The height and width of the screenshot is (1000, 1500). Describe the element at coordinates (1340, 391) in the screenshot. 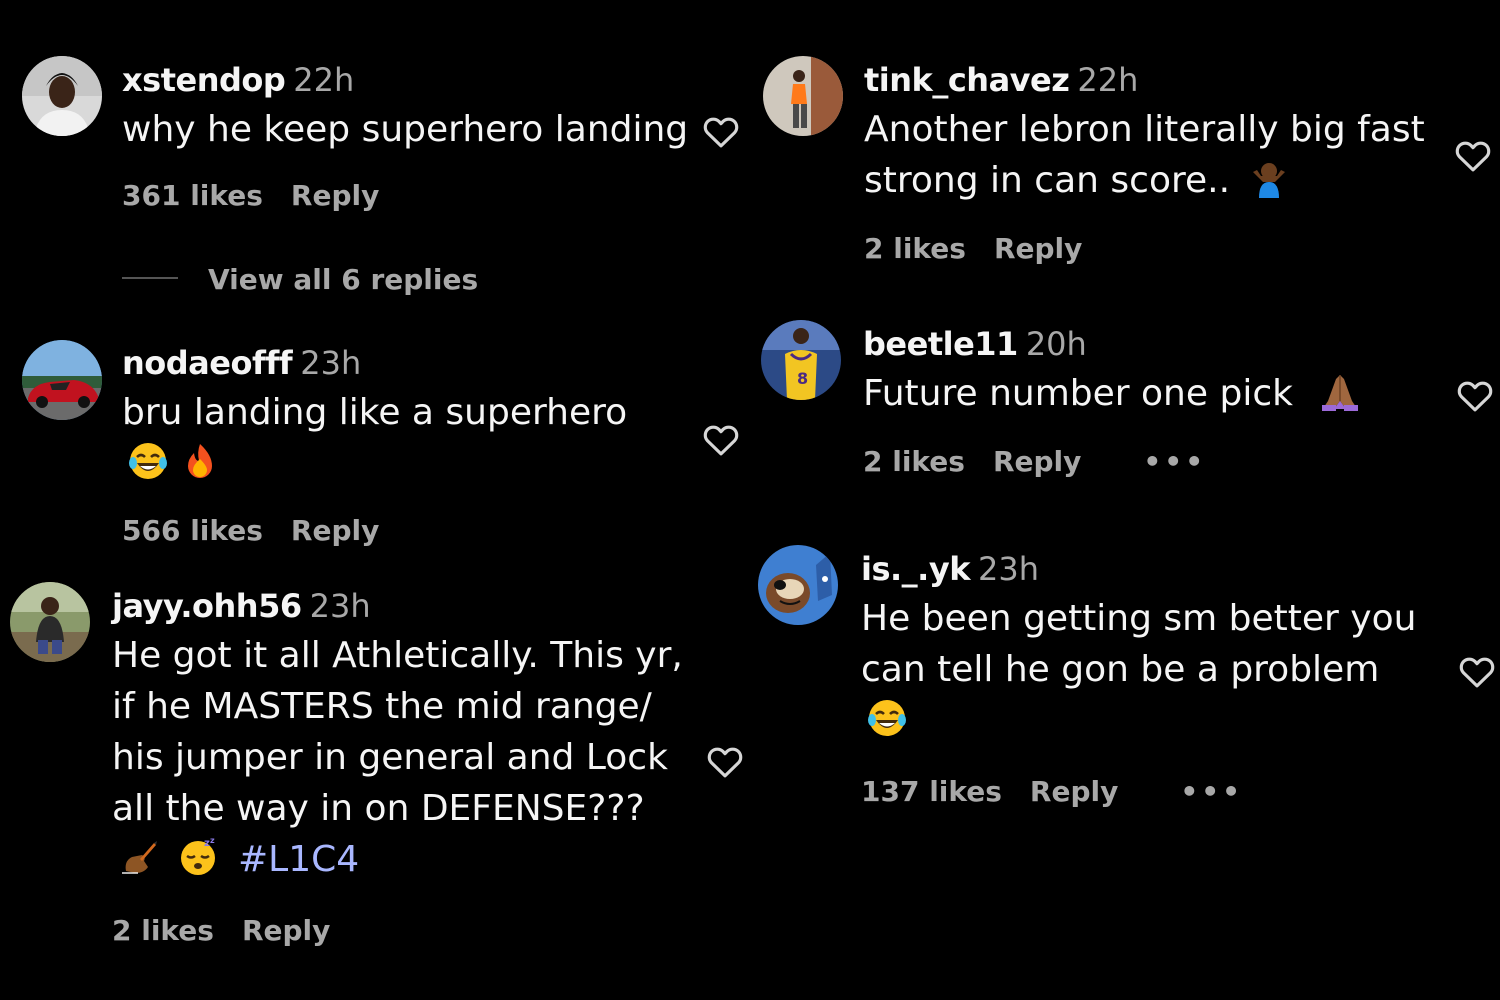

I see `folded-hands-icon` at that location.